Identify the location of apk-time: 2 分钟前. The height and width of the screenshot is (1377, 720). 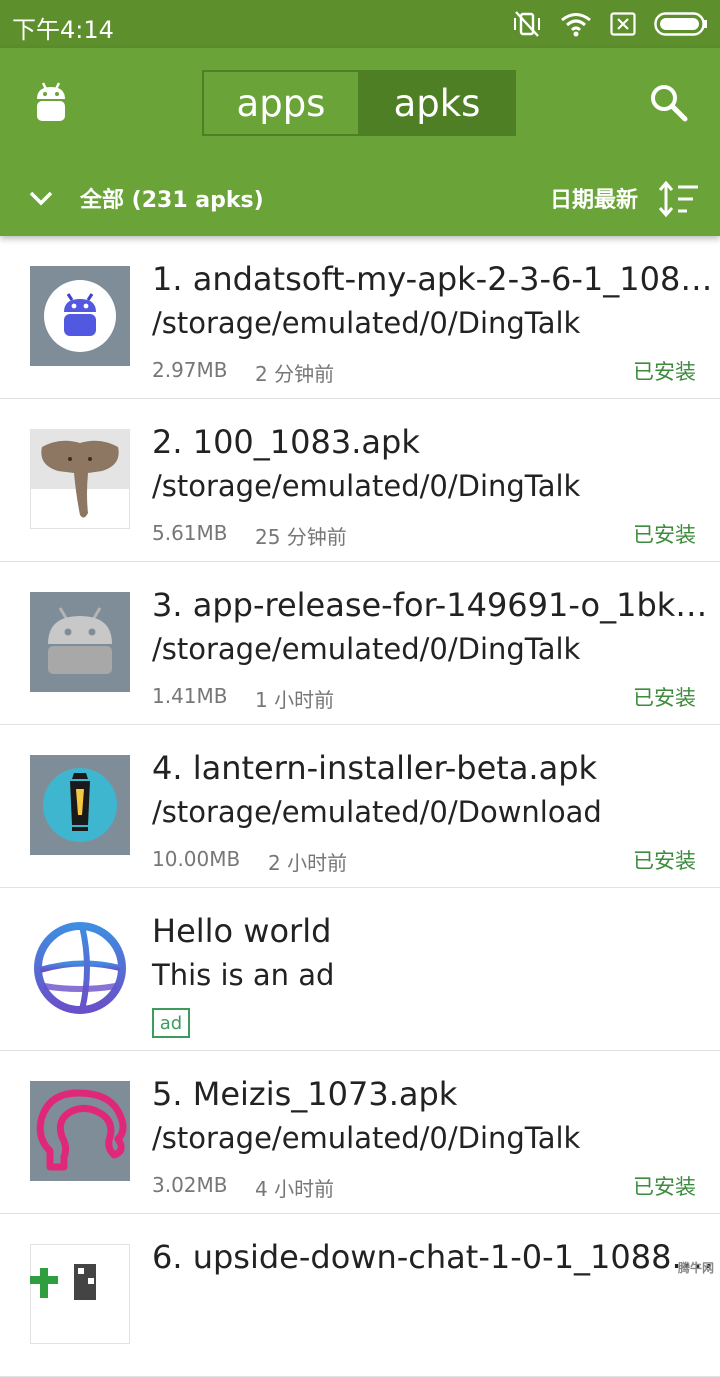
(295, 374).